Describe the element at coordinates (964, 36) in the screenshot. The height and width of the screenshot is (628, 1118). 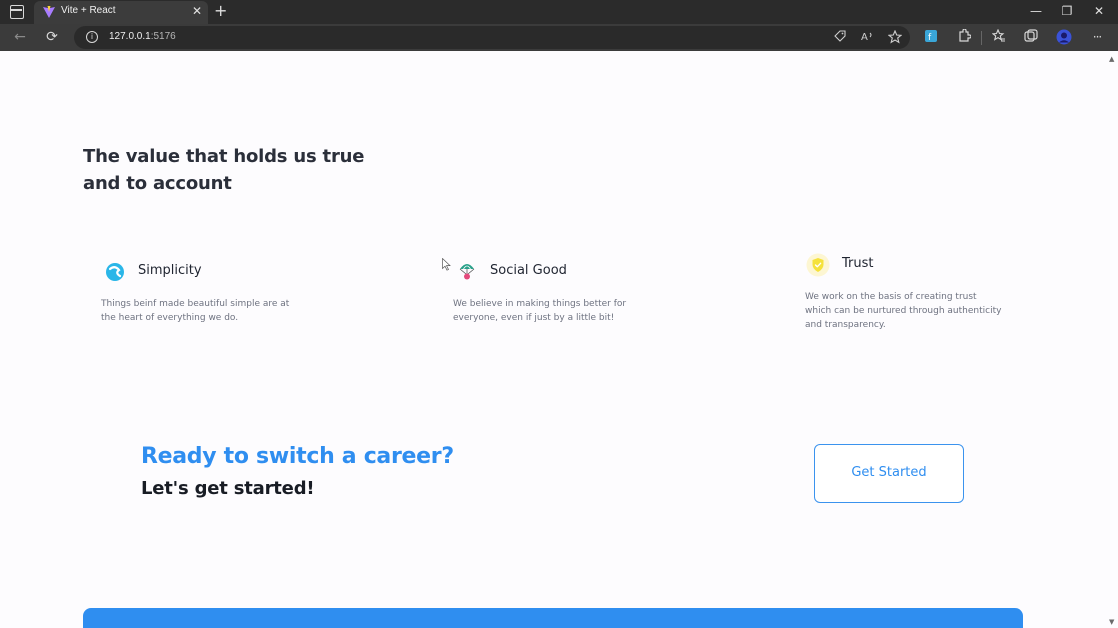
I see `extensions-icon` at that location.